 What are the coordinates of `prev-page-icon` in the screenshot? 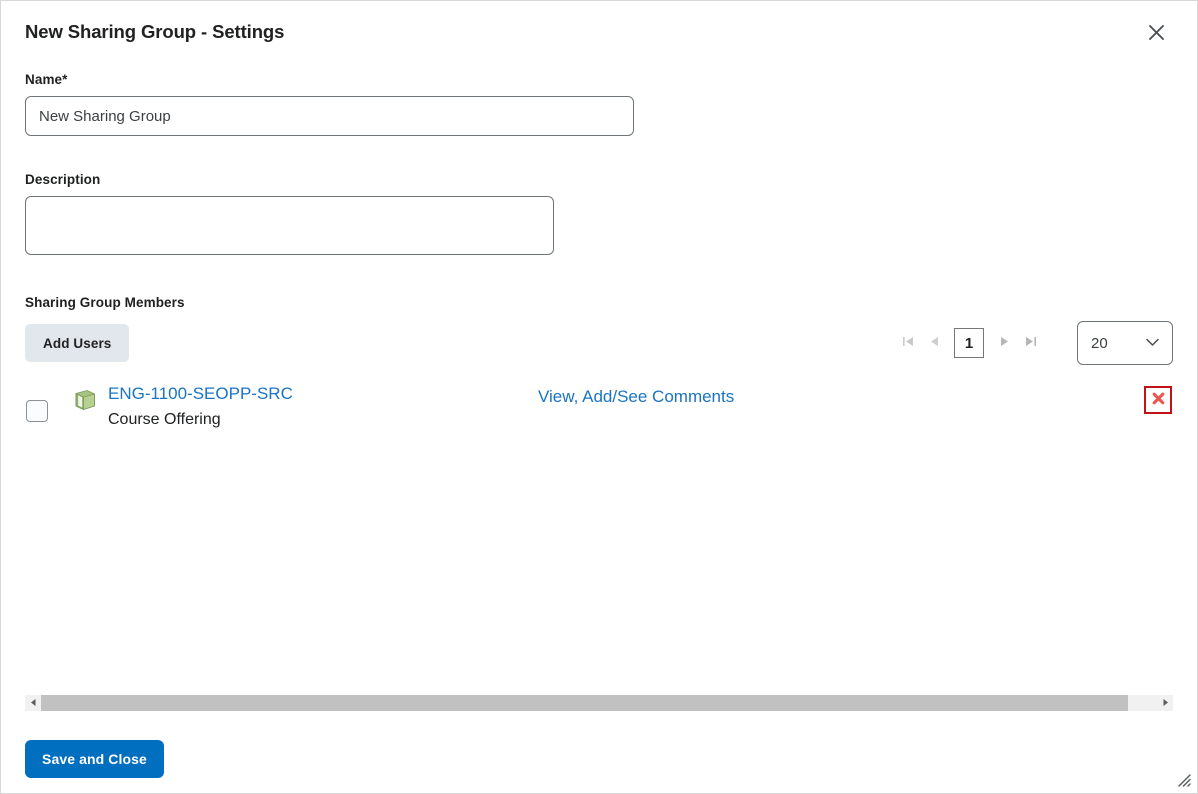 It's located at (934, 343).